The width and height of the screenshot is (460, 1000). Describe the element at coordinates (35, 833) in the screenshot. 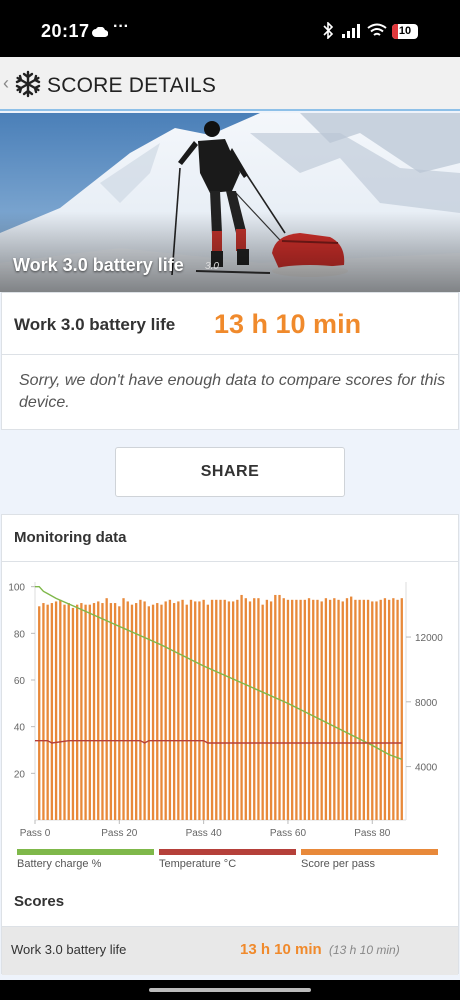

I see `x-tick-label: Pass 0` at that location.